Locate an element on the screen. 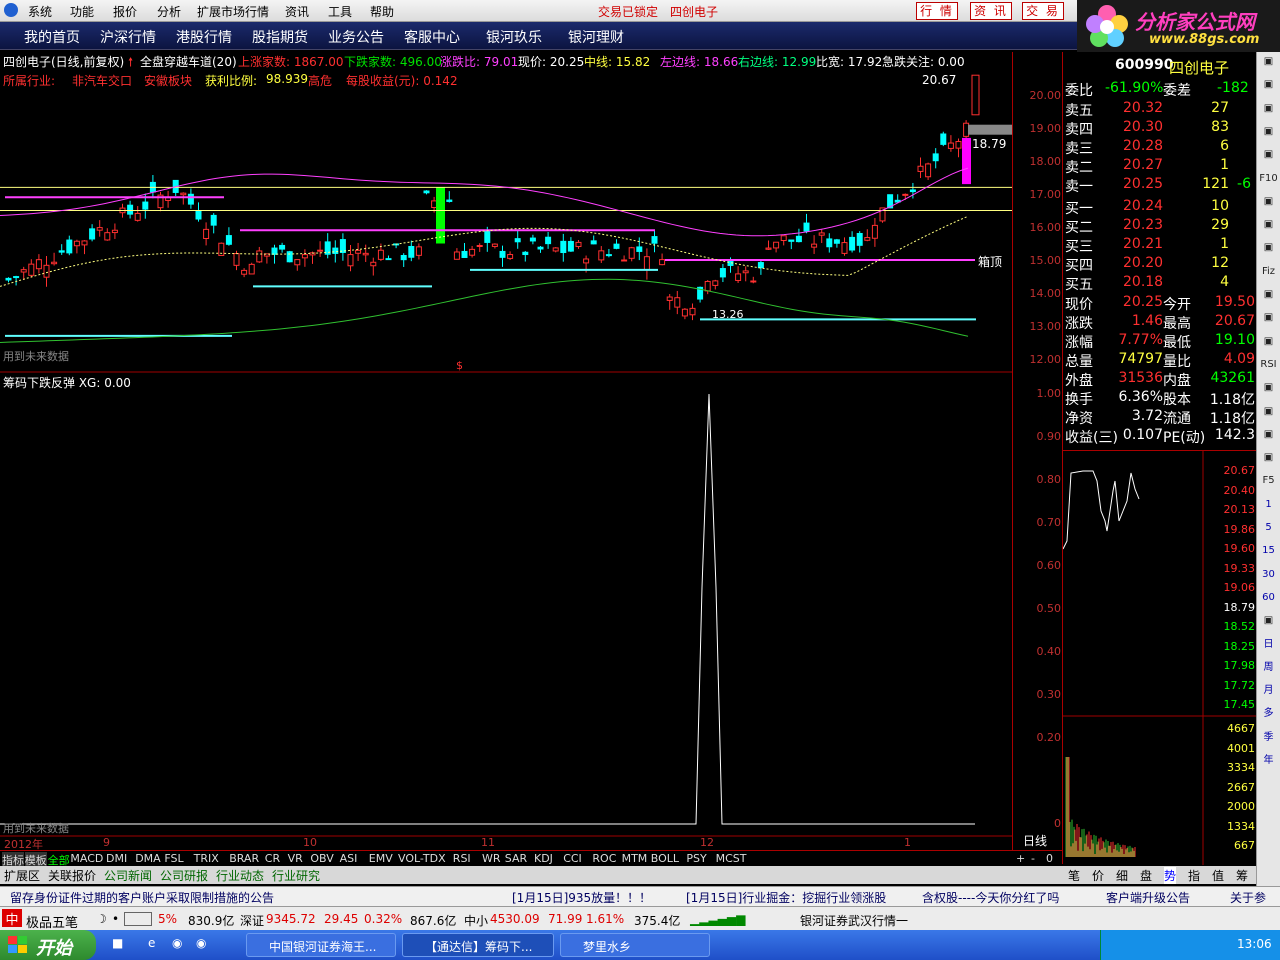  toolbar-icon: 月 is located at coordinates (1268, 691).